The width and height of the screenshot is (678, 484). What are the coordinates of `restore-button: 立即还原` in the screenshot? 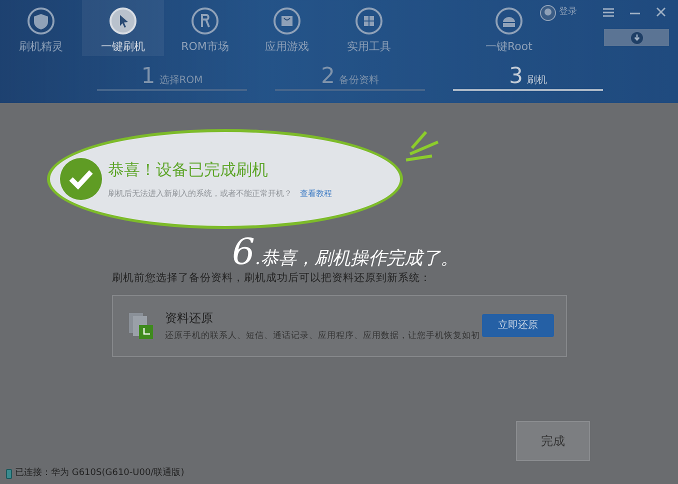 It's located at (518, 326).